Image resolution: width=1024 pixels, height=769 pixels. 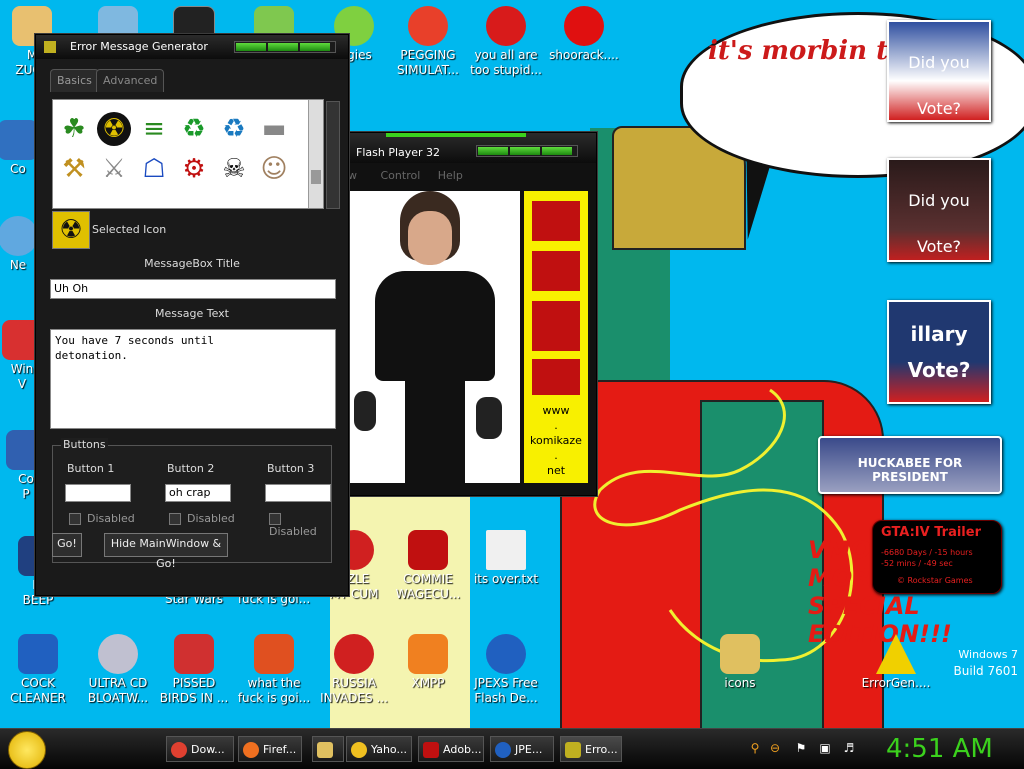 What do you see at coordinates (401, 175) in the screenshot?
I see `menu-control: Control` at bounding box center [401, 175].